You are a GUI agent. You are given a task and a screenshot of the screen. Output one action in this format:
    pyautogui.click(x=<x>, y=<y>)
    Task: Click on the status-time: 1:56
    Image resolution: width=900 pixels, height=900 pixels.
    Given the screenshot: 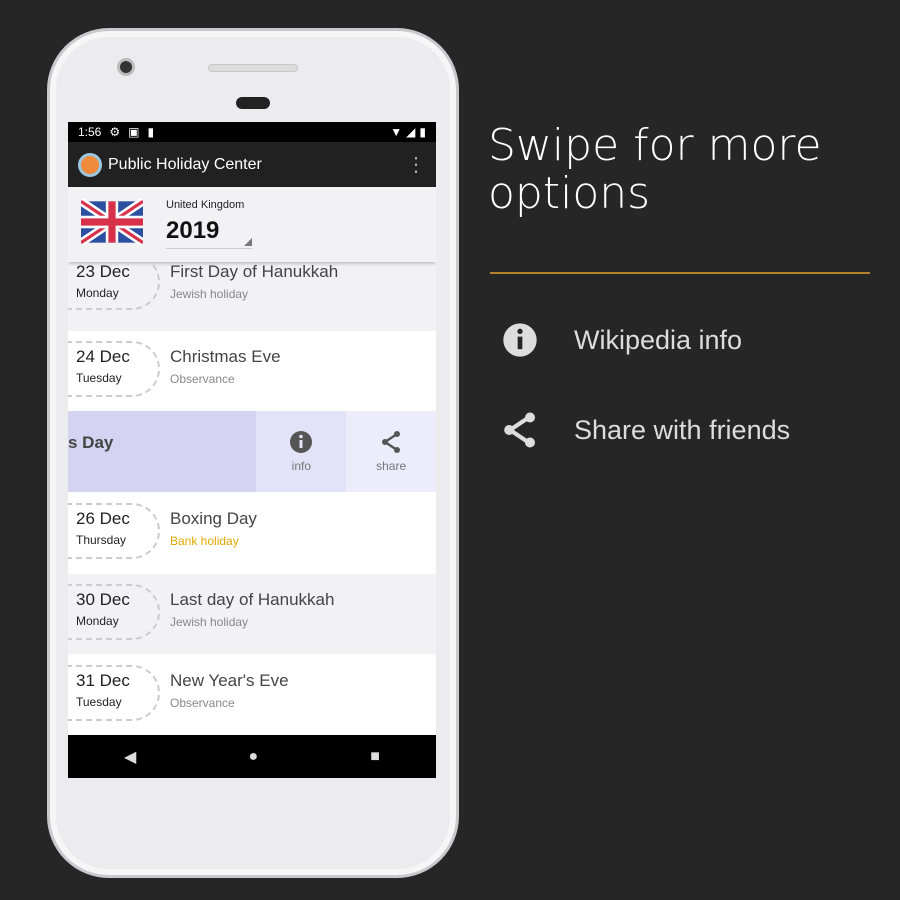 What is the action you would take?
    pyautogui.click(x=90, y=132)
    